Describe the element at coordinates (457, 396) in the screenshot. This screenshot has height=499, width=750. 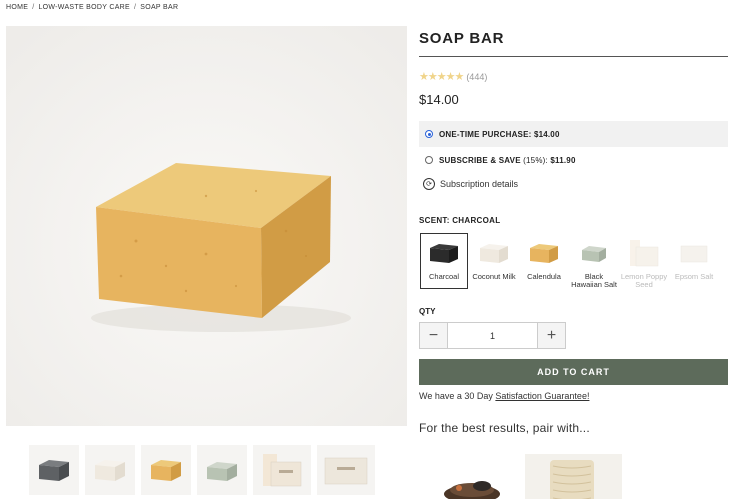
I see `guarantee-prefix: We have a 30 Day` at that location.